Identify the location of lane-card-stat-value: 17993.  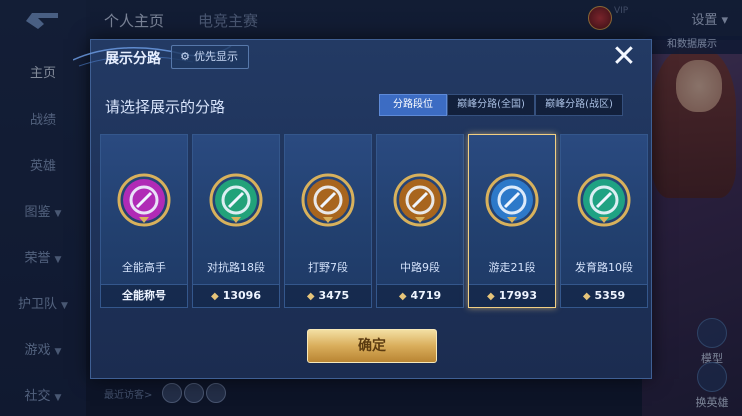
(517, 295).